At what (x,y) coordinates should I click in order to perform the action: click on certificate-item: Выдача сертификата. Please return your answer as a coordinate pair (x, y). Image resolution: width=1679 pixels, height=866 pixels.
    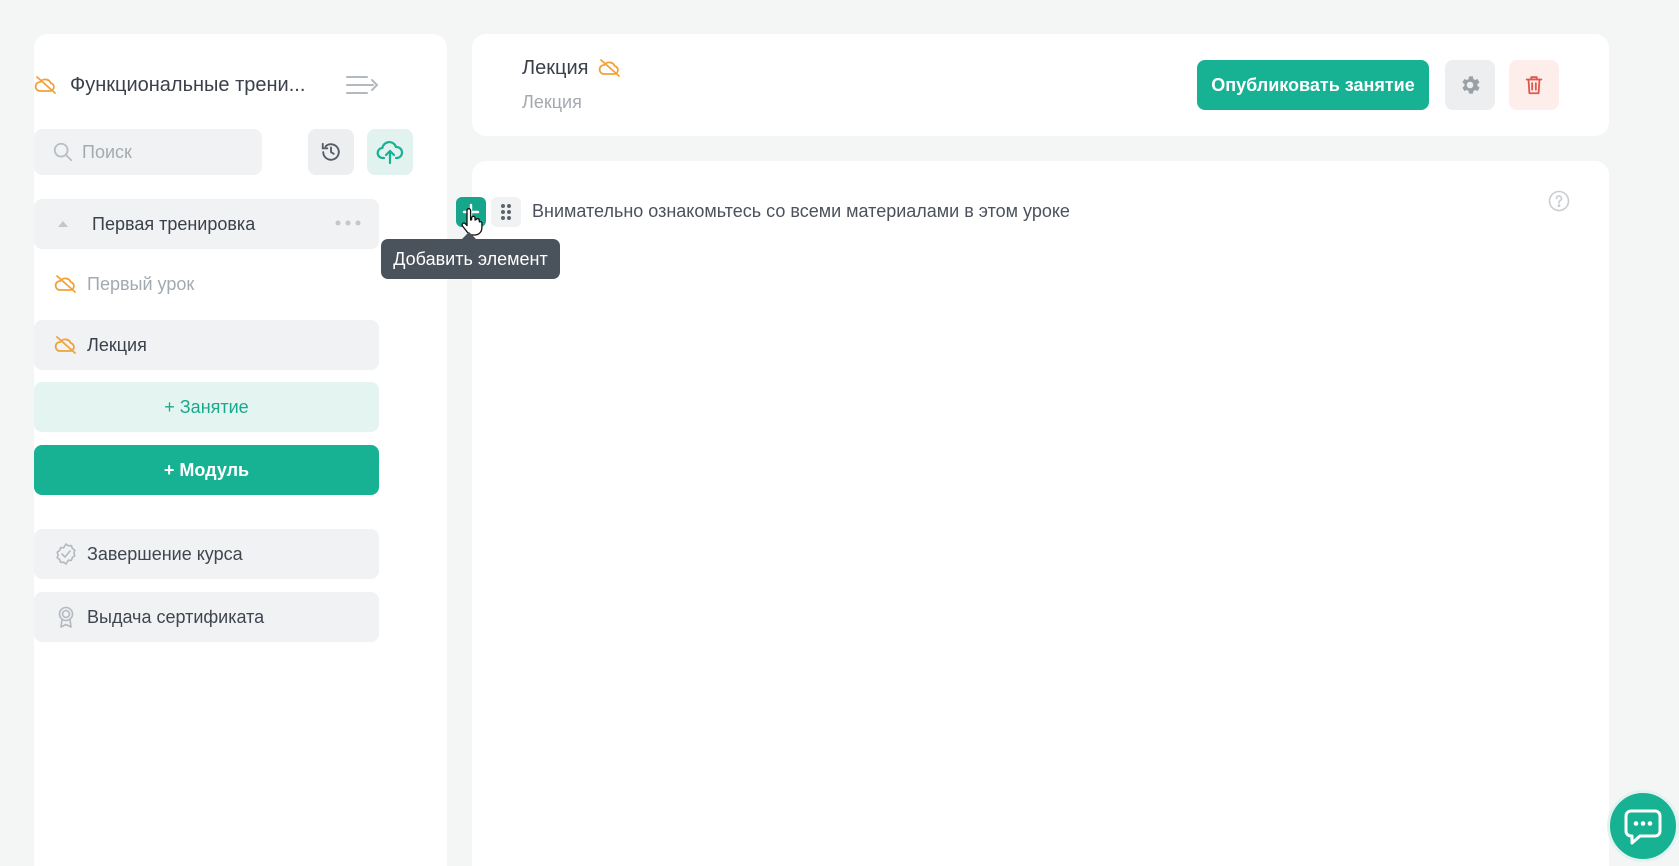
    Looking at the image, I should click on (206, 617).